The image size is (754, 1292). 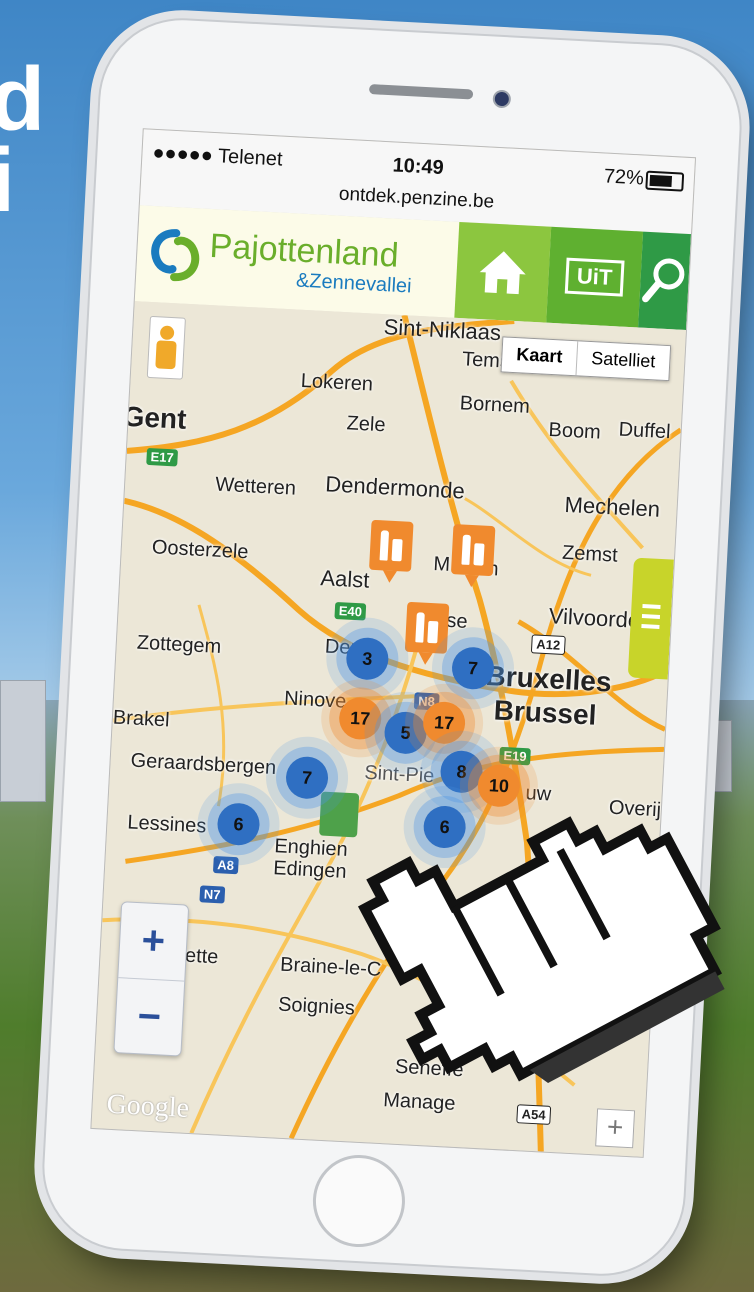 What do you see at coordinates (255, 486) in the screenshot?
I see `place-label: Wetteren` at bounding box center [255, 486].